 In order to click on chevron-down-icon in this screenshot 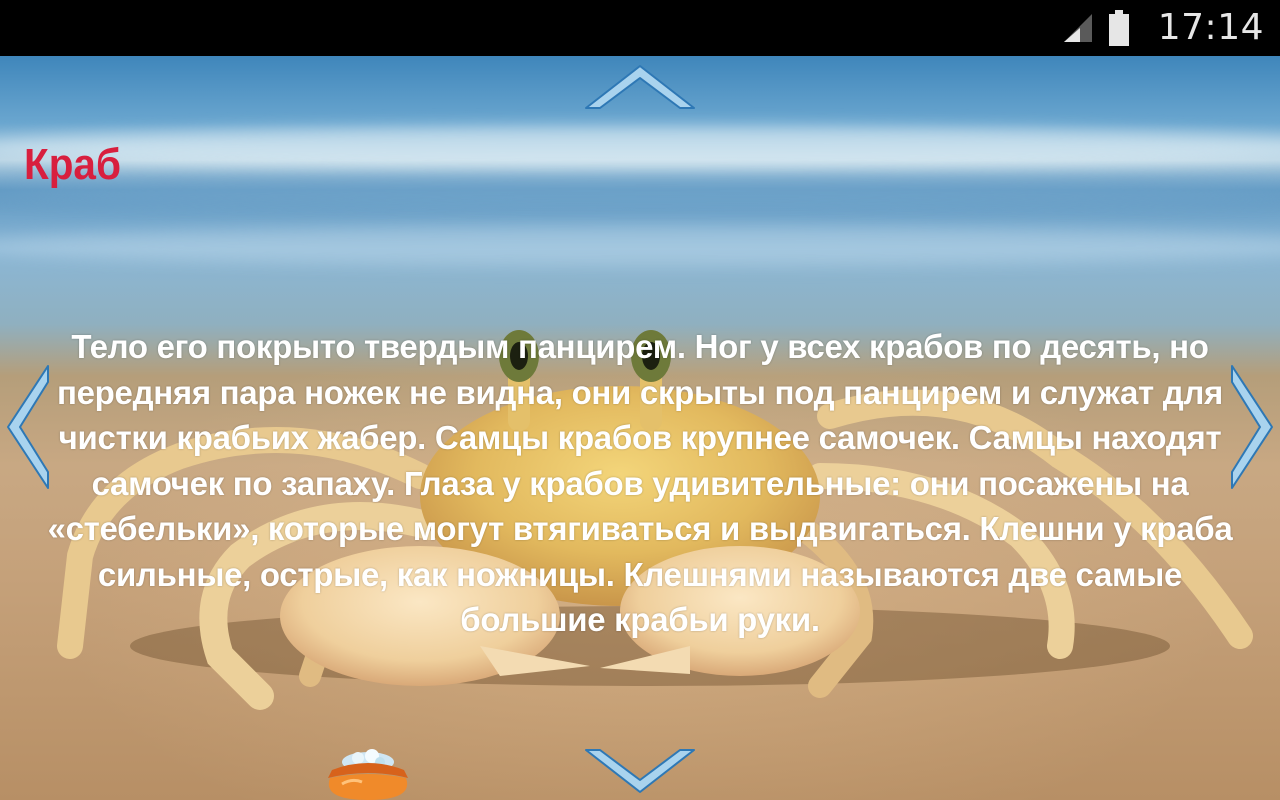, I will do `click(640, 771)`.